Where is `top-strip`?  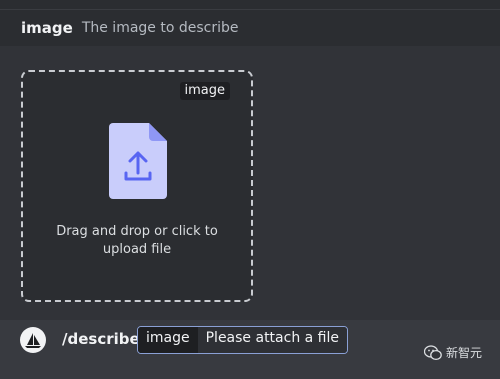
top-strip is located at coordinates (250, 4).